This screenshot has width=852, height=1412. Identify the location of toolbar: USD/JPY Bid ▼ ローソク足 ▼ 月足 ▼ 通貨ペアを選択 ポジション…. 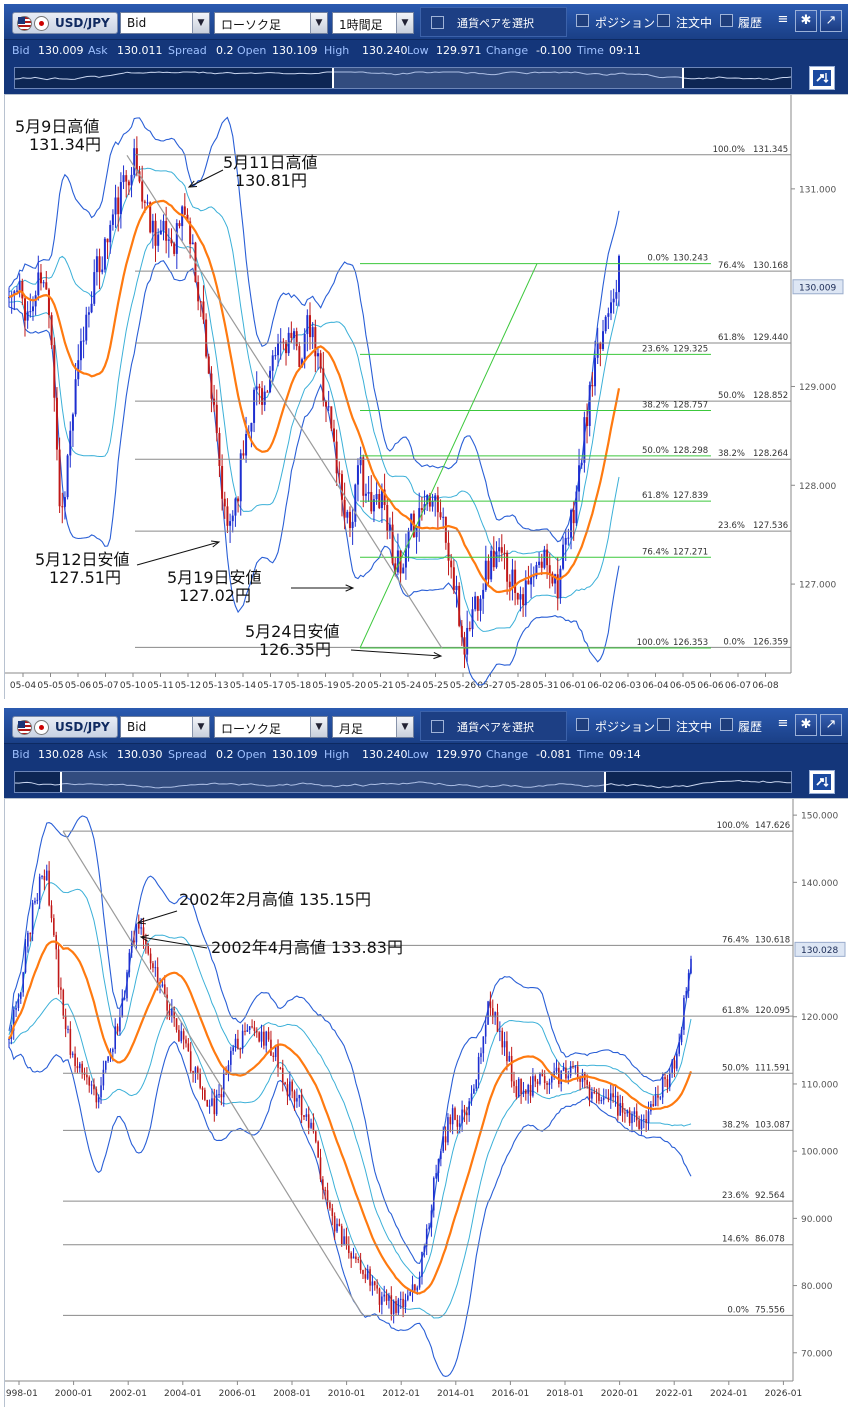
(426, 726).